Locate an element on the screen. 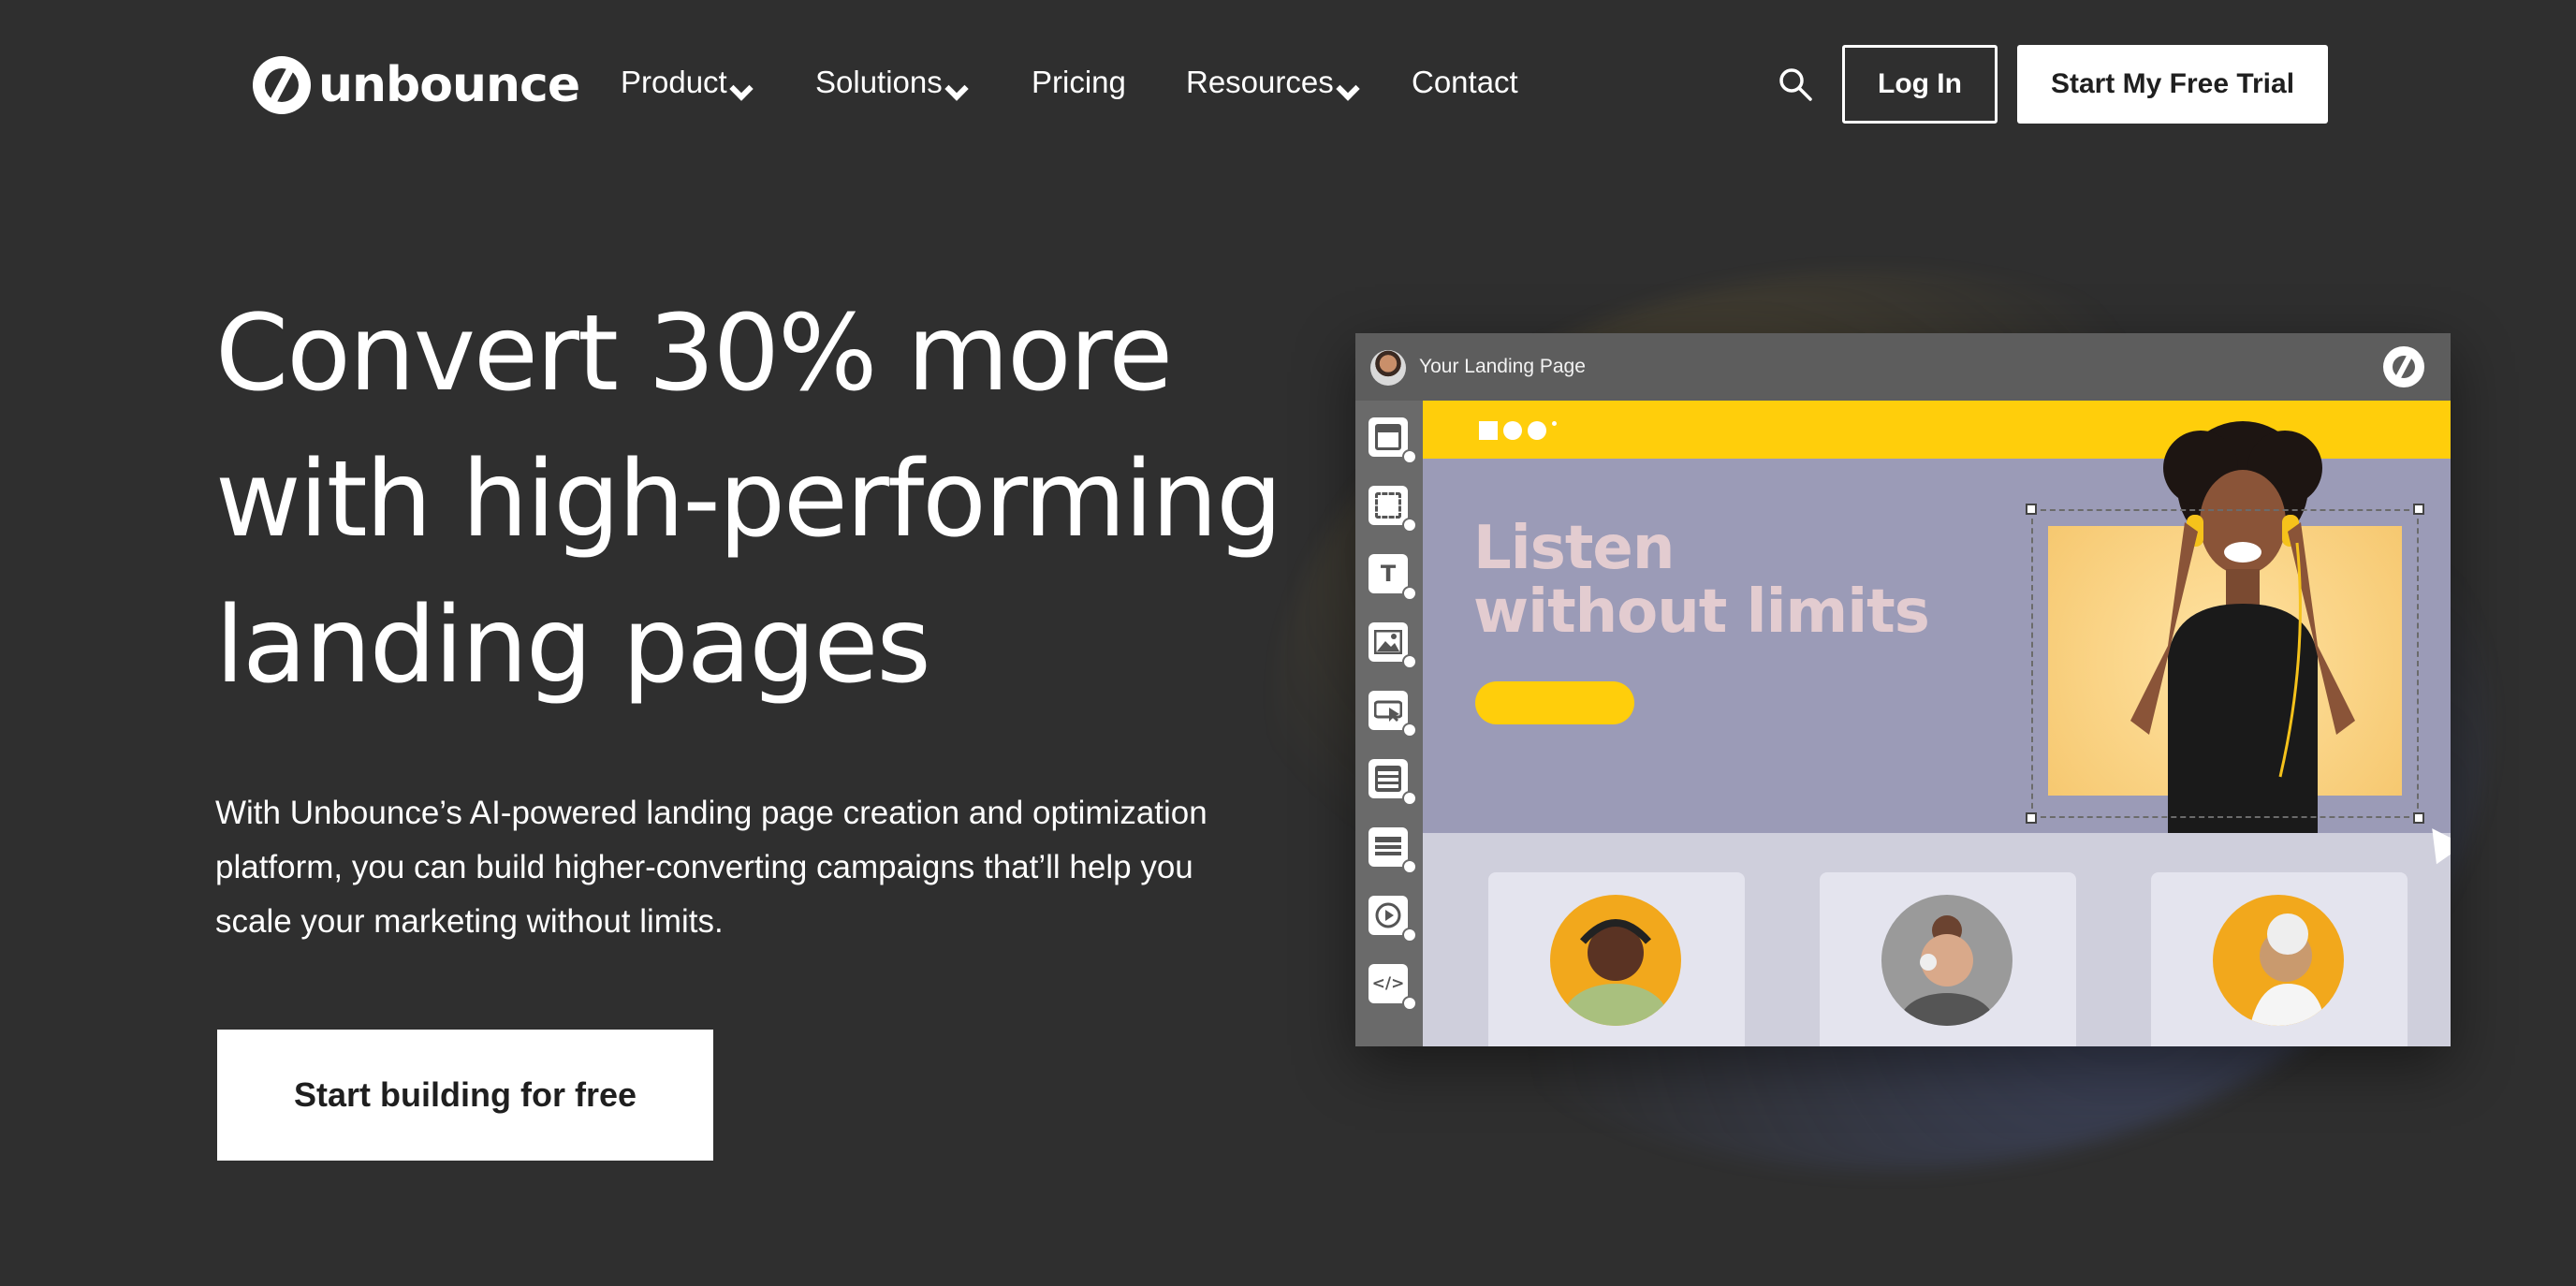 The width and height of the screenshot is (2576, 1286). builder-toolbar: T </> is located at coordinates (1389, 723).